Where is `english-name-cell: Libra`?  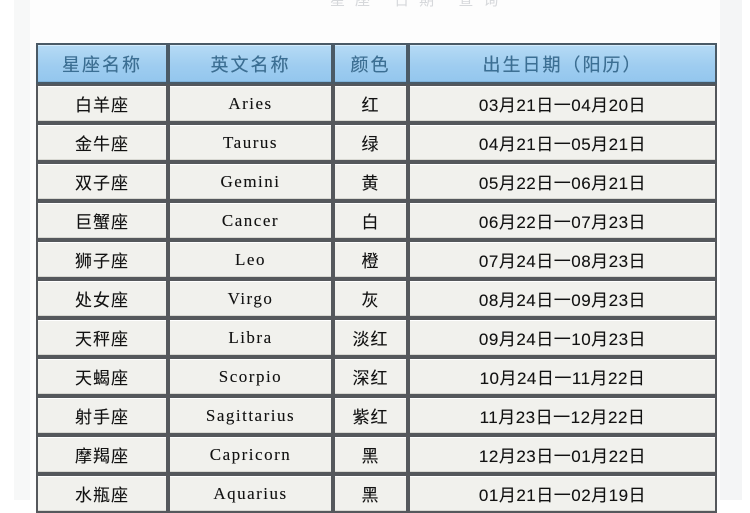
english-name-cell: Libra is located at coordinates (250, 337).